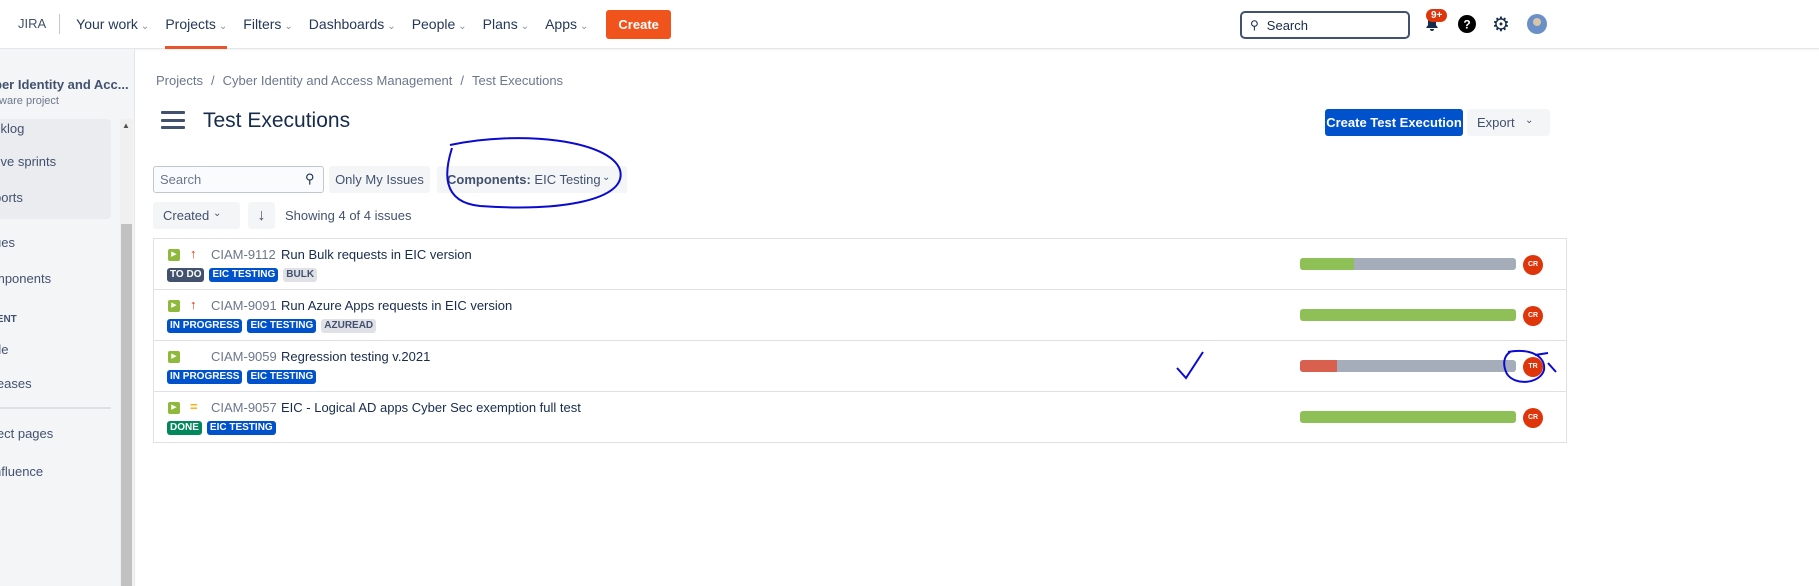 Image resolution: width=1819 pixels, height=586 pixels. I want to click on nav-item-projects: Projects ⌄, so click(196, 24).